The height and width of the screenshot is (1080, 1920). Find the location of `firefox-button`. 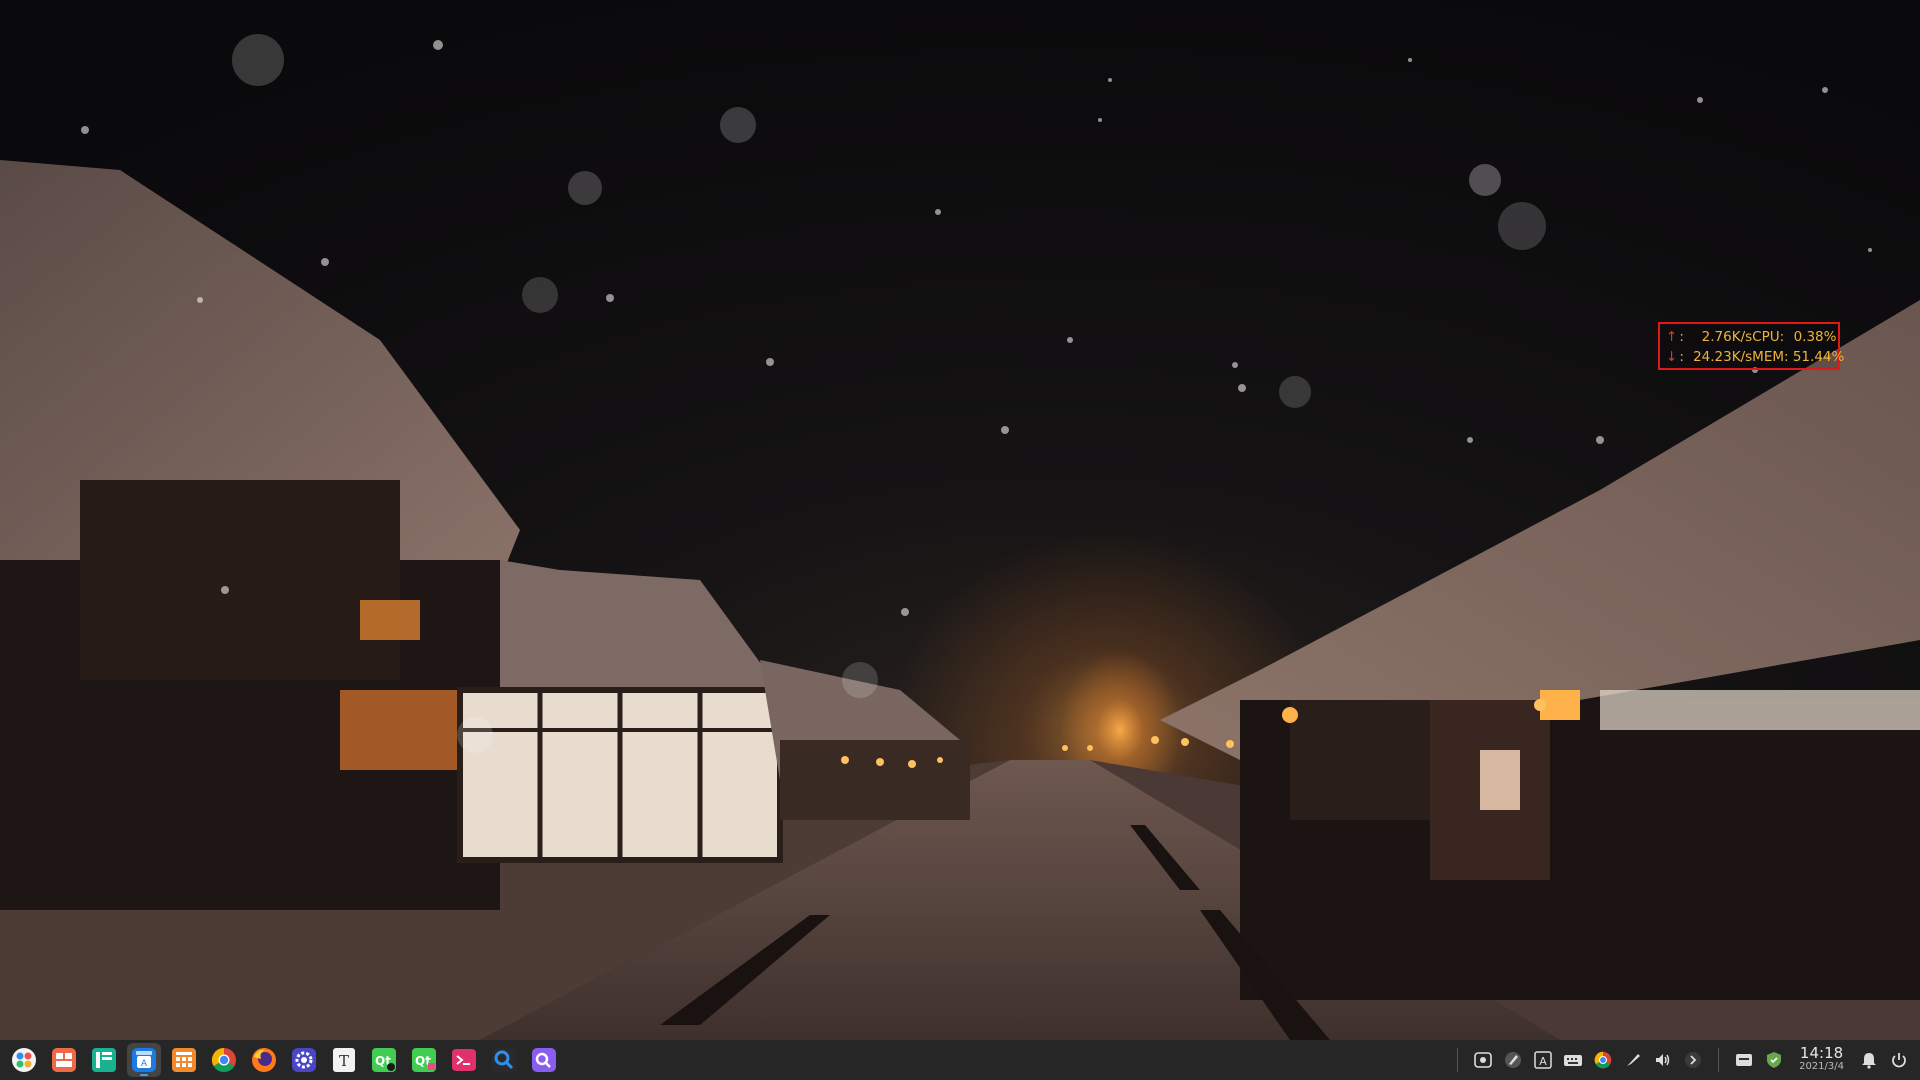

firefox-button is located at coordinates (264, 1060).